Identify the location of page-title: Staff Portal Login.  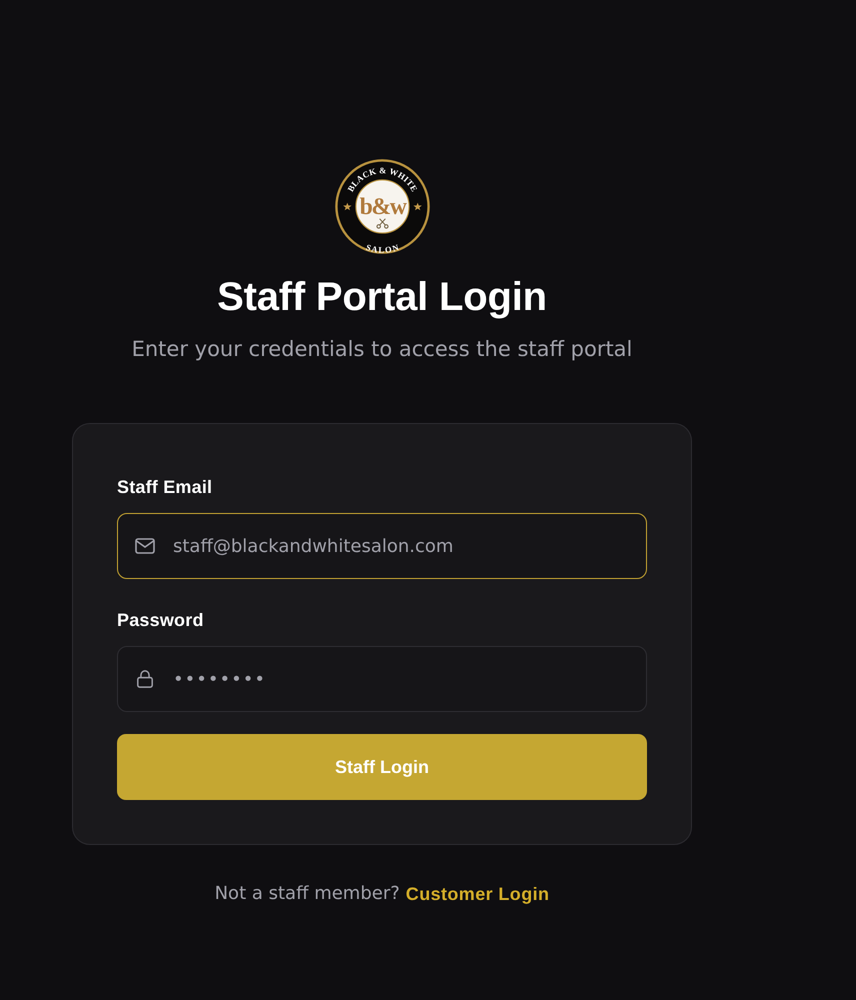
(382, 297).